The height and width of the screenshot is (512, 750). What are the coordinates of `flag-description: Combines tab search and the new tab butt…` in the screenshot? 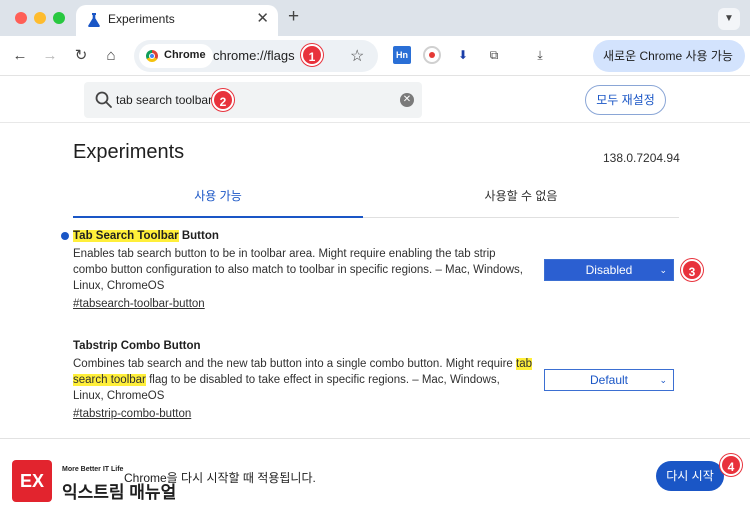 It's located at (303, 380).